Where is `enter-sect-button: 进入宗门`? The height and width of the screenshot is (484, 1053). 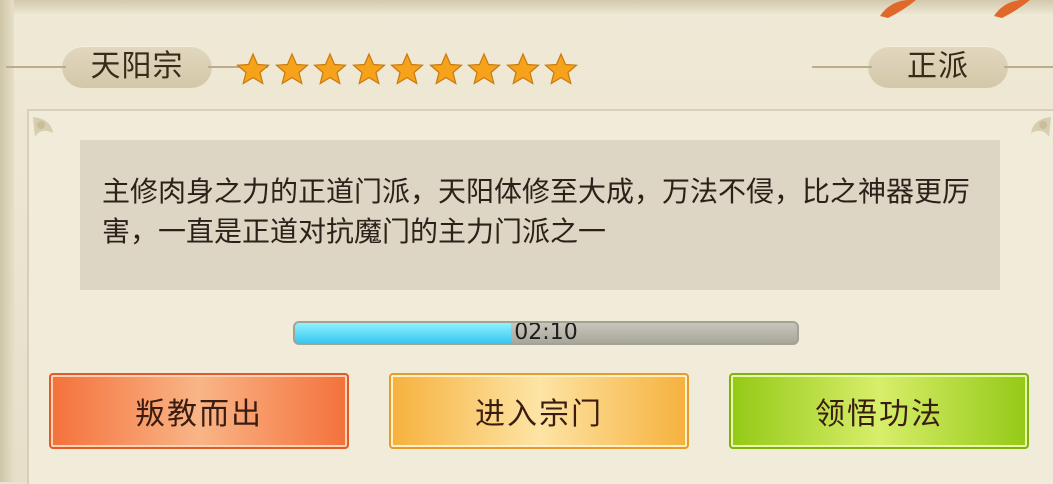 enter-sect-button: 进入宗门 is located at coordinates (539, 411).